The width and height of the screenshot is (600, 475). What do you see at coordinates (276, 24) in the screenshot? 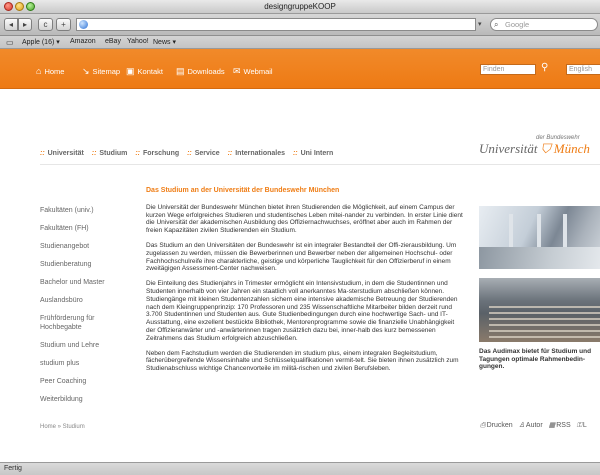
I see `address-bar` at bounding box center [276, 24].